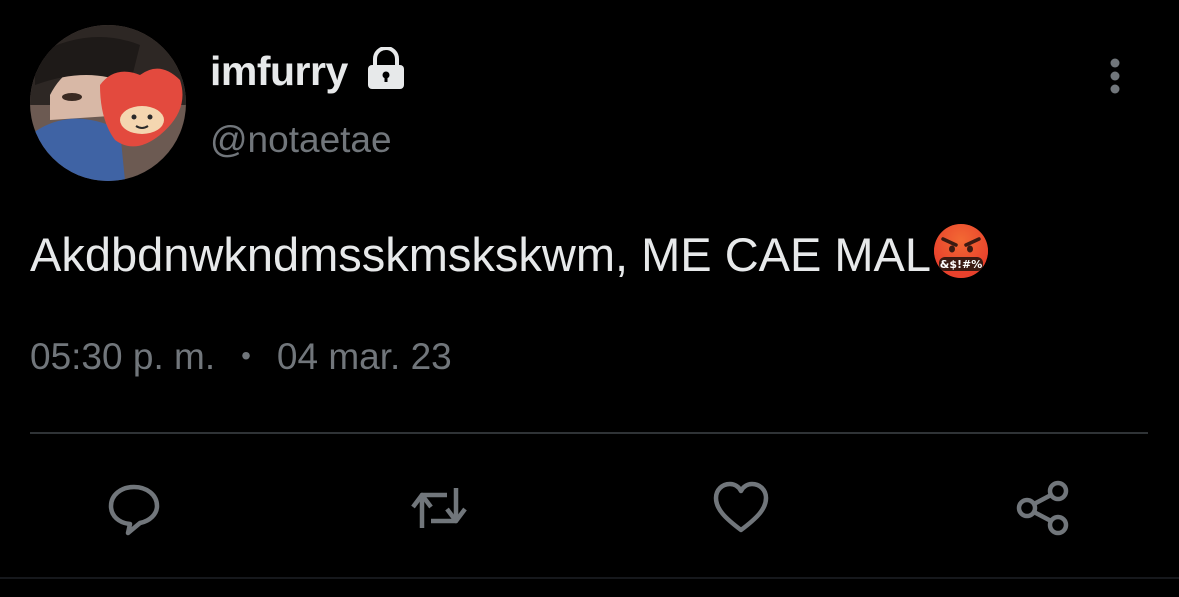  What do you see at coordinates (1044, 508) in the screenshot?
I see `share-icon` at bounding box center [1044, 508].